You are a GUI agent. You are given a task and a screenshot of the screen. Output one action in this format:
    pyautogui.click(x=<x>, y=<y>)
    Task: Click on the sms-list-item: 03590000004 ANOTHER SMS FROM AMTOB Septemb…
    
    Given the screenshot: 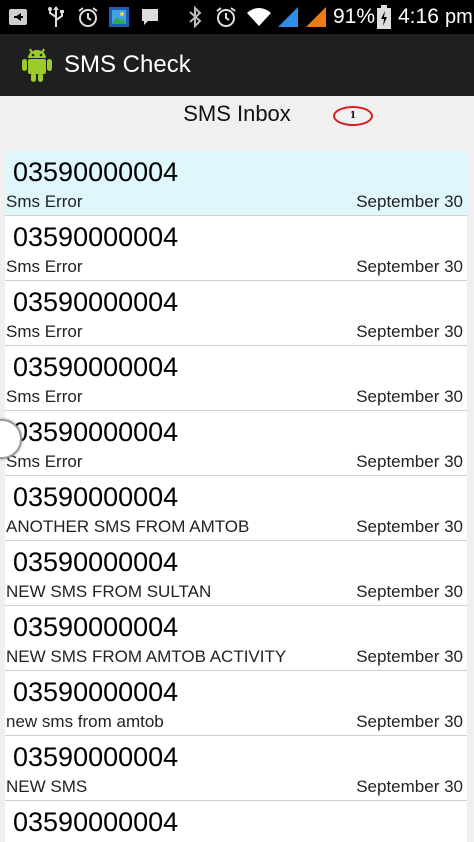 What is the action you would take?
    pyautogui.click(x=236, y=508)
    